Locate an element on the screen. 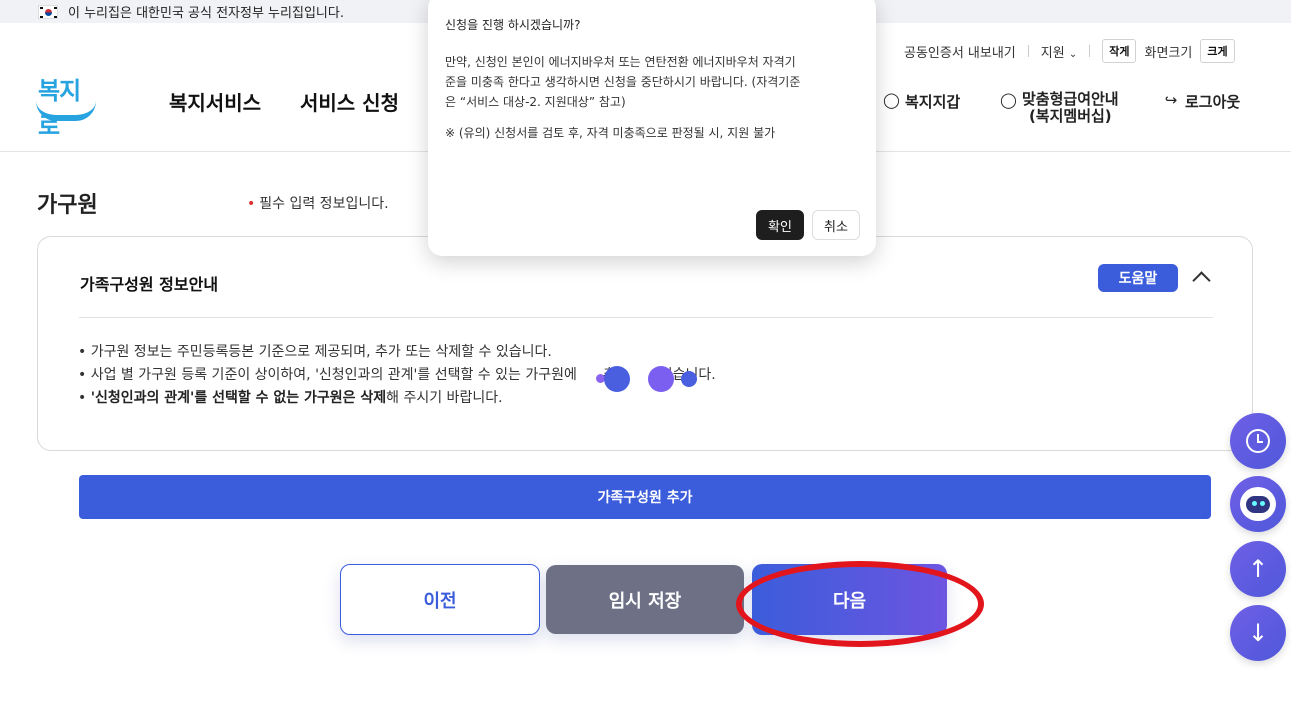 The height and width of the screenshot is (728, 1291). gnb-service-apply: 서비스 신청 is located at coordinates (349, 101).